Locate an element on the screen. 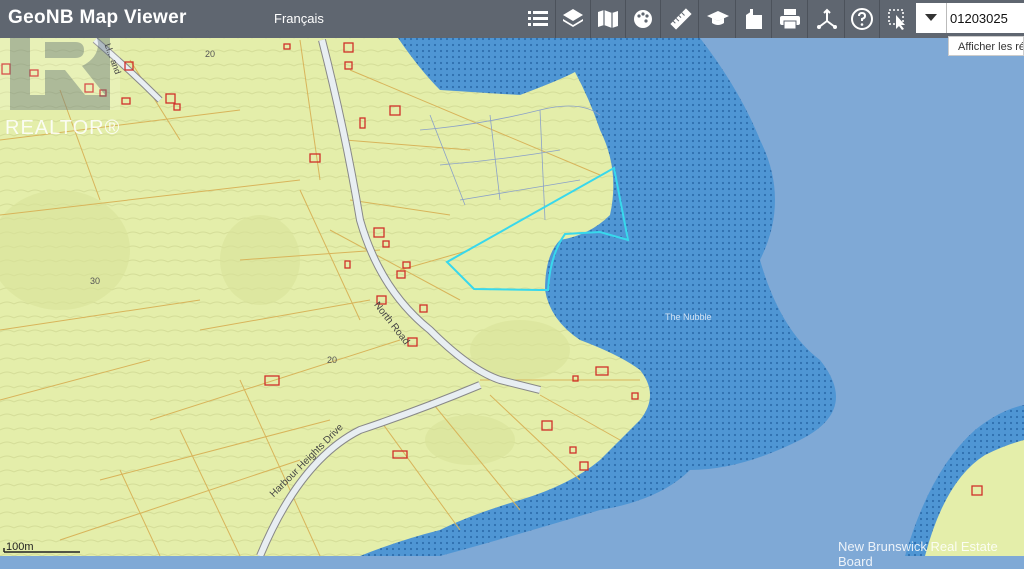  contour-label-30: 30 is located at coordinates (95, 281).